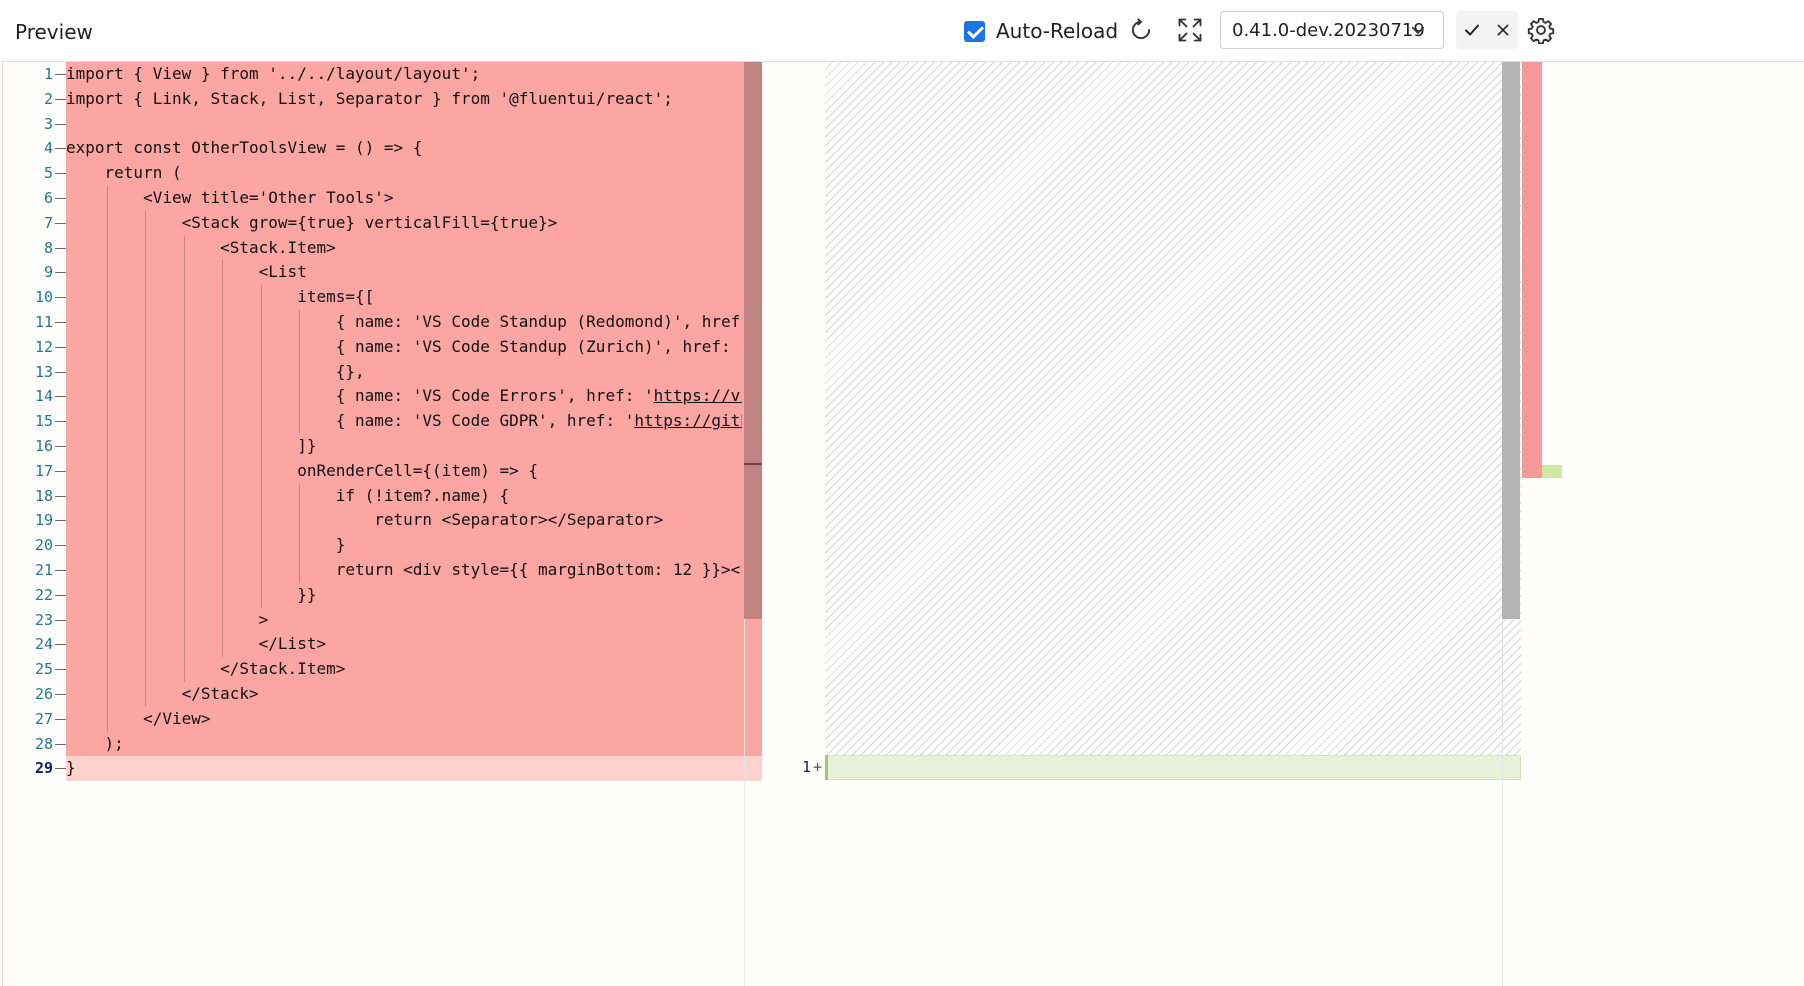 The image size is (1804, 986). What do you see at coordinates (383, 595) in the screenshot?
I see `code-line: 22 }}` at bounding box center [383, 595].